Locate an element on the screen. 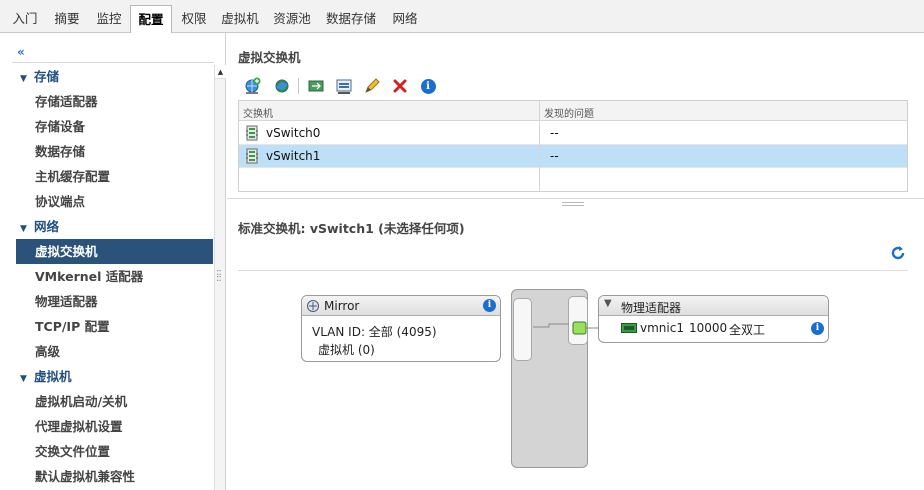 The image size is (924, 490). sidebar-item-virtual-switches: 虚拟交换机 is located at coordinates (114, 251).